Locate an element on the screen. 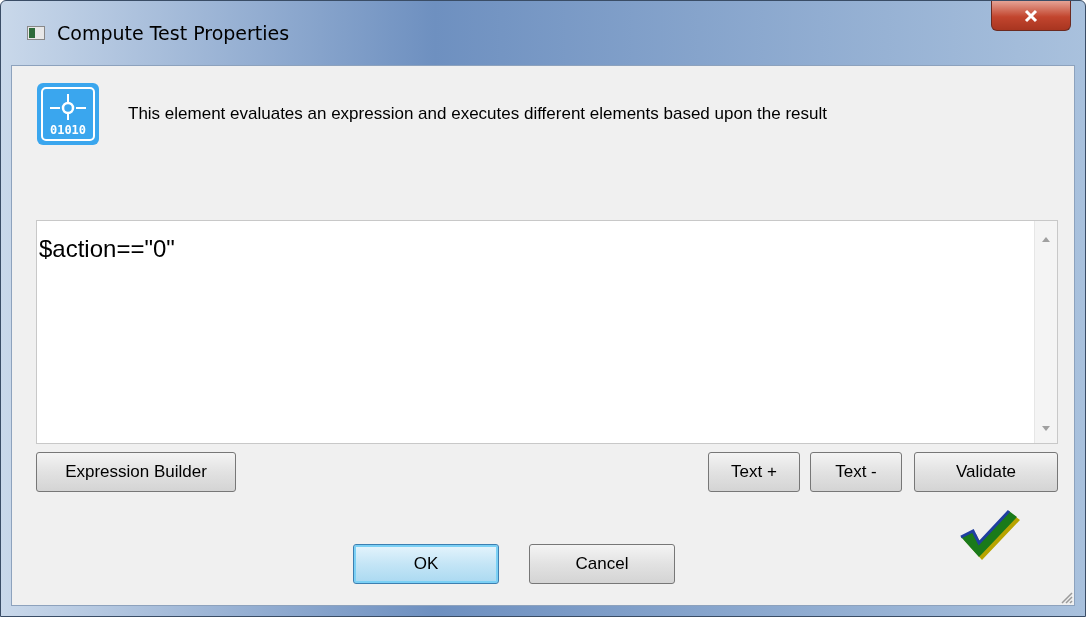  tool-button: Expression Builder is located at coordinates (136, 472).